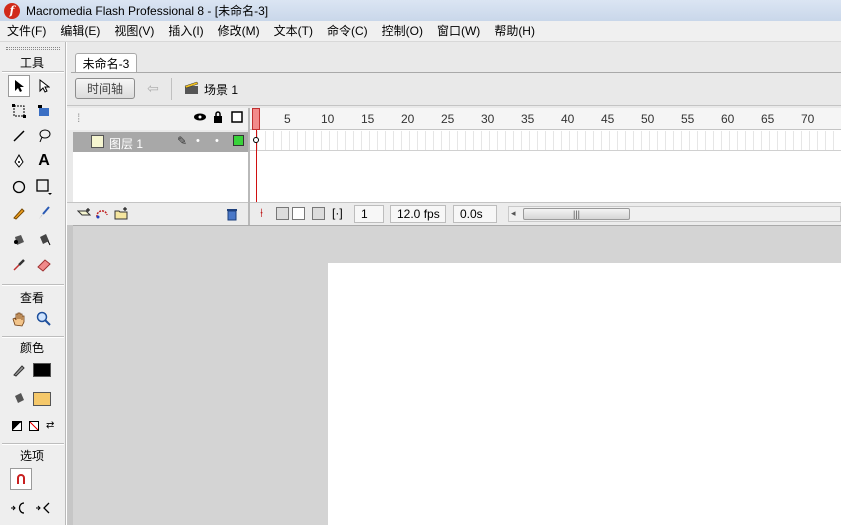 The image size is (841, 525). What do you see at coordinates (44, 187) in the screenshot?
I see `rectangle-tool-icon` at bounding box center [44, 187].